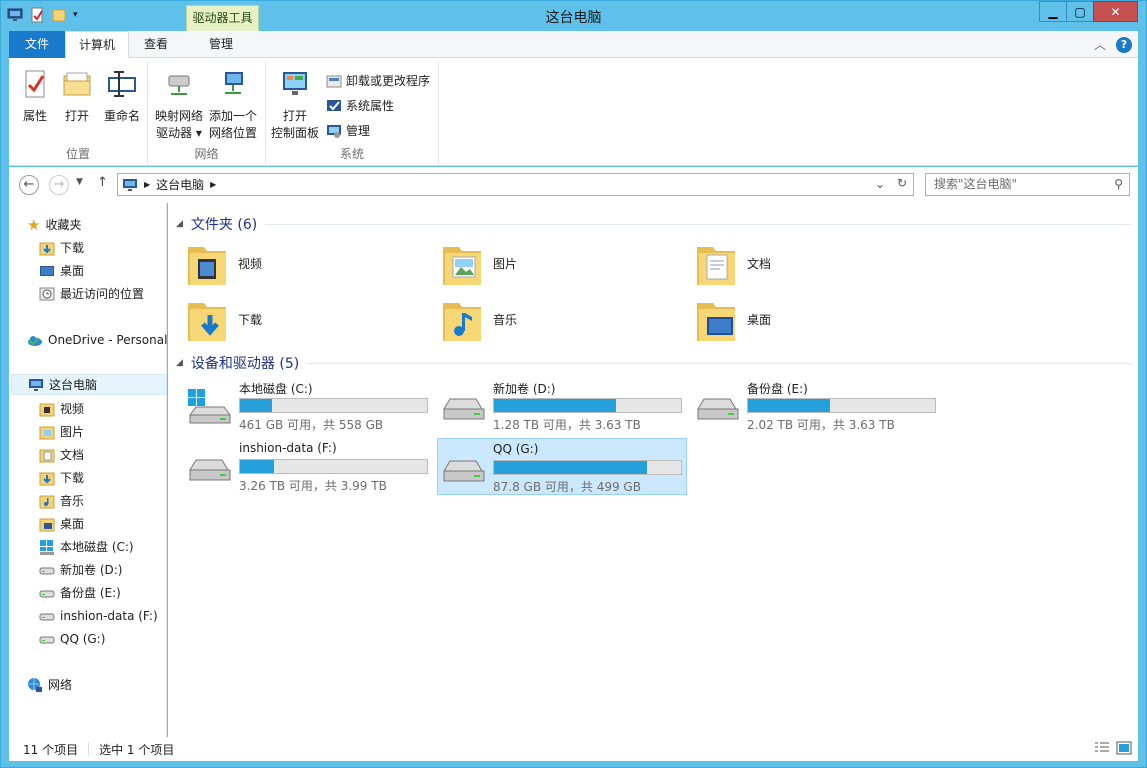 Image resolution: width=1147 pixels, height=768 pixels. I want to click on windows-drive-icon, so click(209, 406).